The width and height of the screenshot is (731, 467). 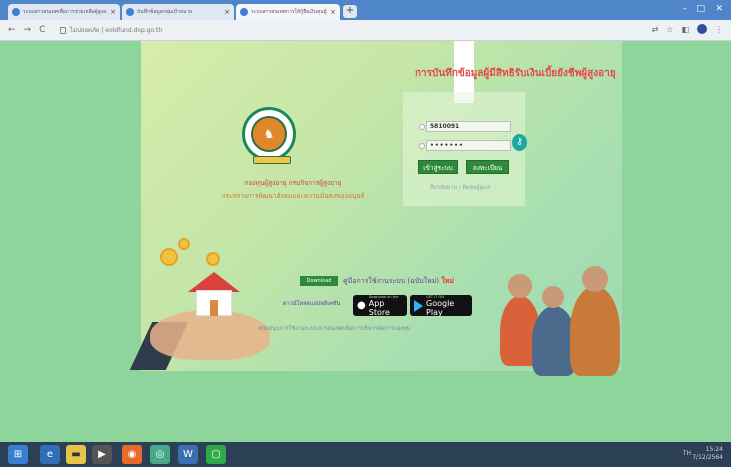 I want to click on profile-avatar, so click(x=702, y=29).